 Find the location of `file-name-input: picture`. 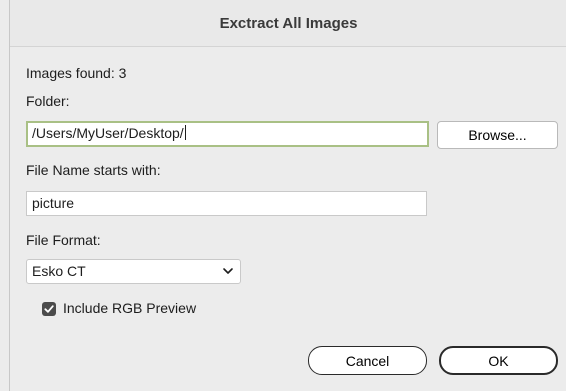

file-name-input: picture is located at coordinates (226, 203).